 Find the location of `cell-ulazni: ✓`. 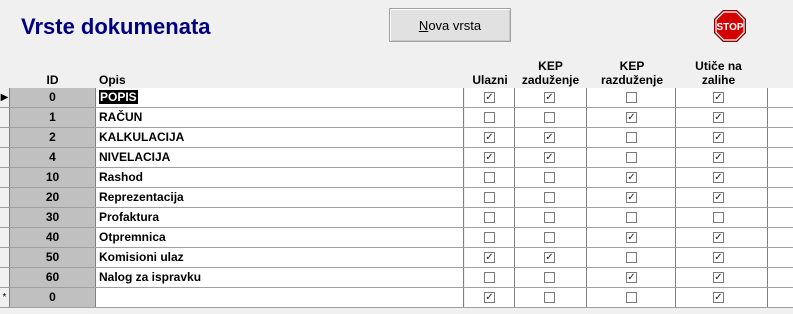

cell-ulazni: ✓ is located at coordinates (490, 97).